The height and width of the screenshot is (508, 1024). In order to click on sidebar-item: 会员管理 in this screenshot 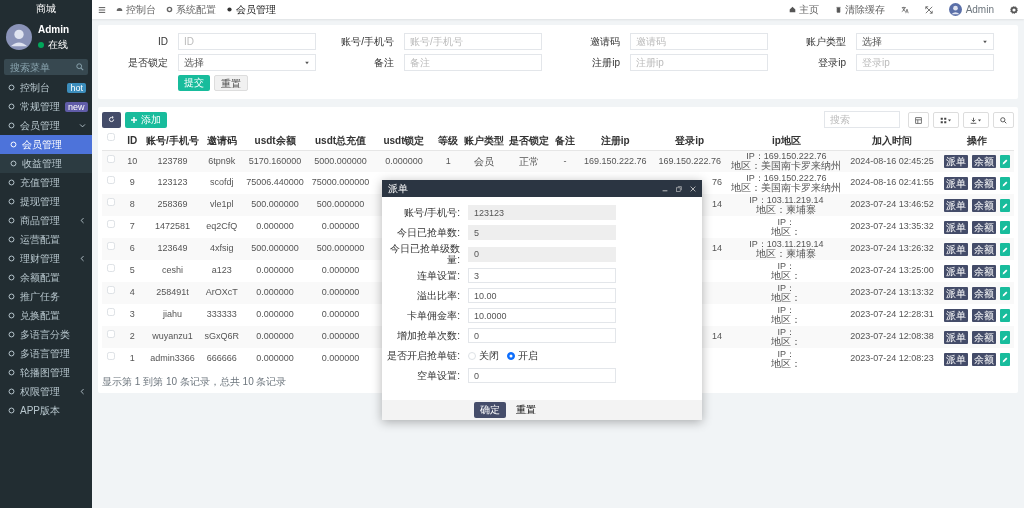, I will do `click(46, 125)`.